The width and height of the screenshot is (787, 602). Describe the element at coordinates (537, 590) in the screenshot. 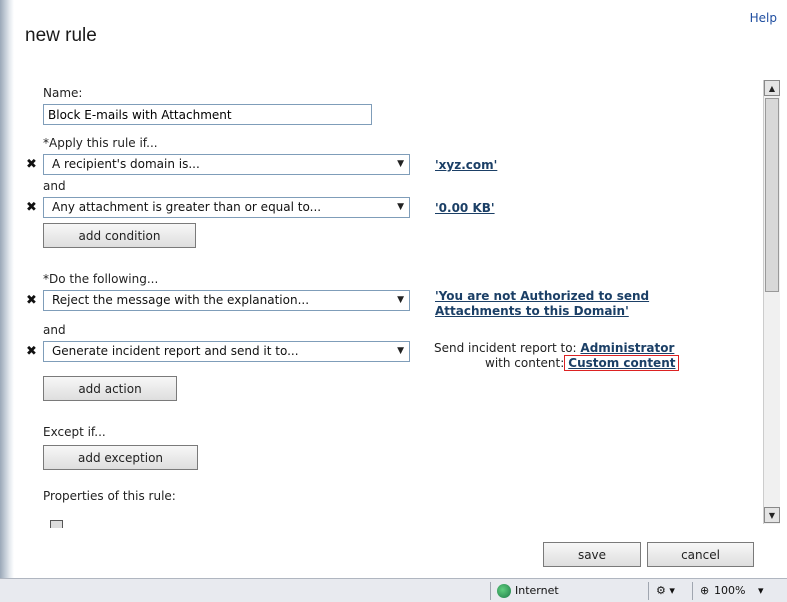

I see `security-zone: Internet` at that location.